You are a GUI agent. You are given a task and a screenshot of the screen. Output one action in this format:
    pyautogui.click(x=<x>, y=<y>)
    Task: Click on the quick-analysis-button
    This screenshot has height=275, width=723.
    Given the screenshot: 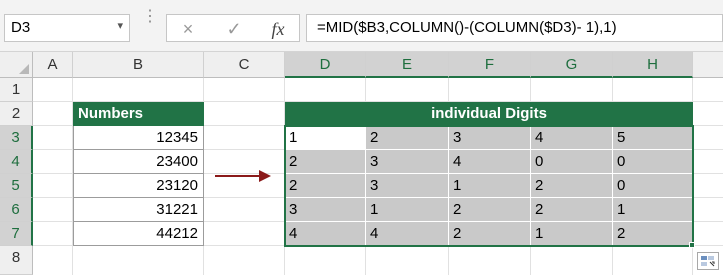 What is the action you would take?
    pyautogui.click(x=708, y=261)
    